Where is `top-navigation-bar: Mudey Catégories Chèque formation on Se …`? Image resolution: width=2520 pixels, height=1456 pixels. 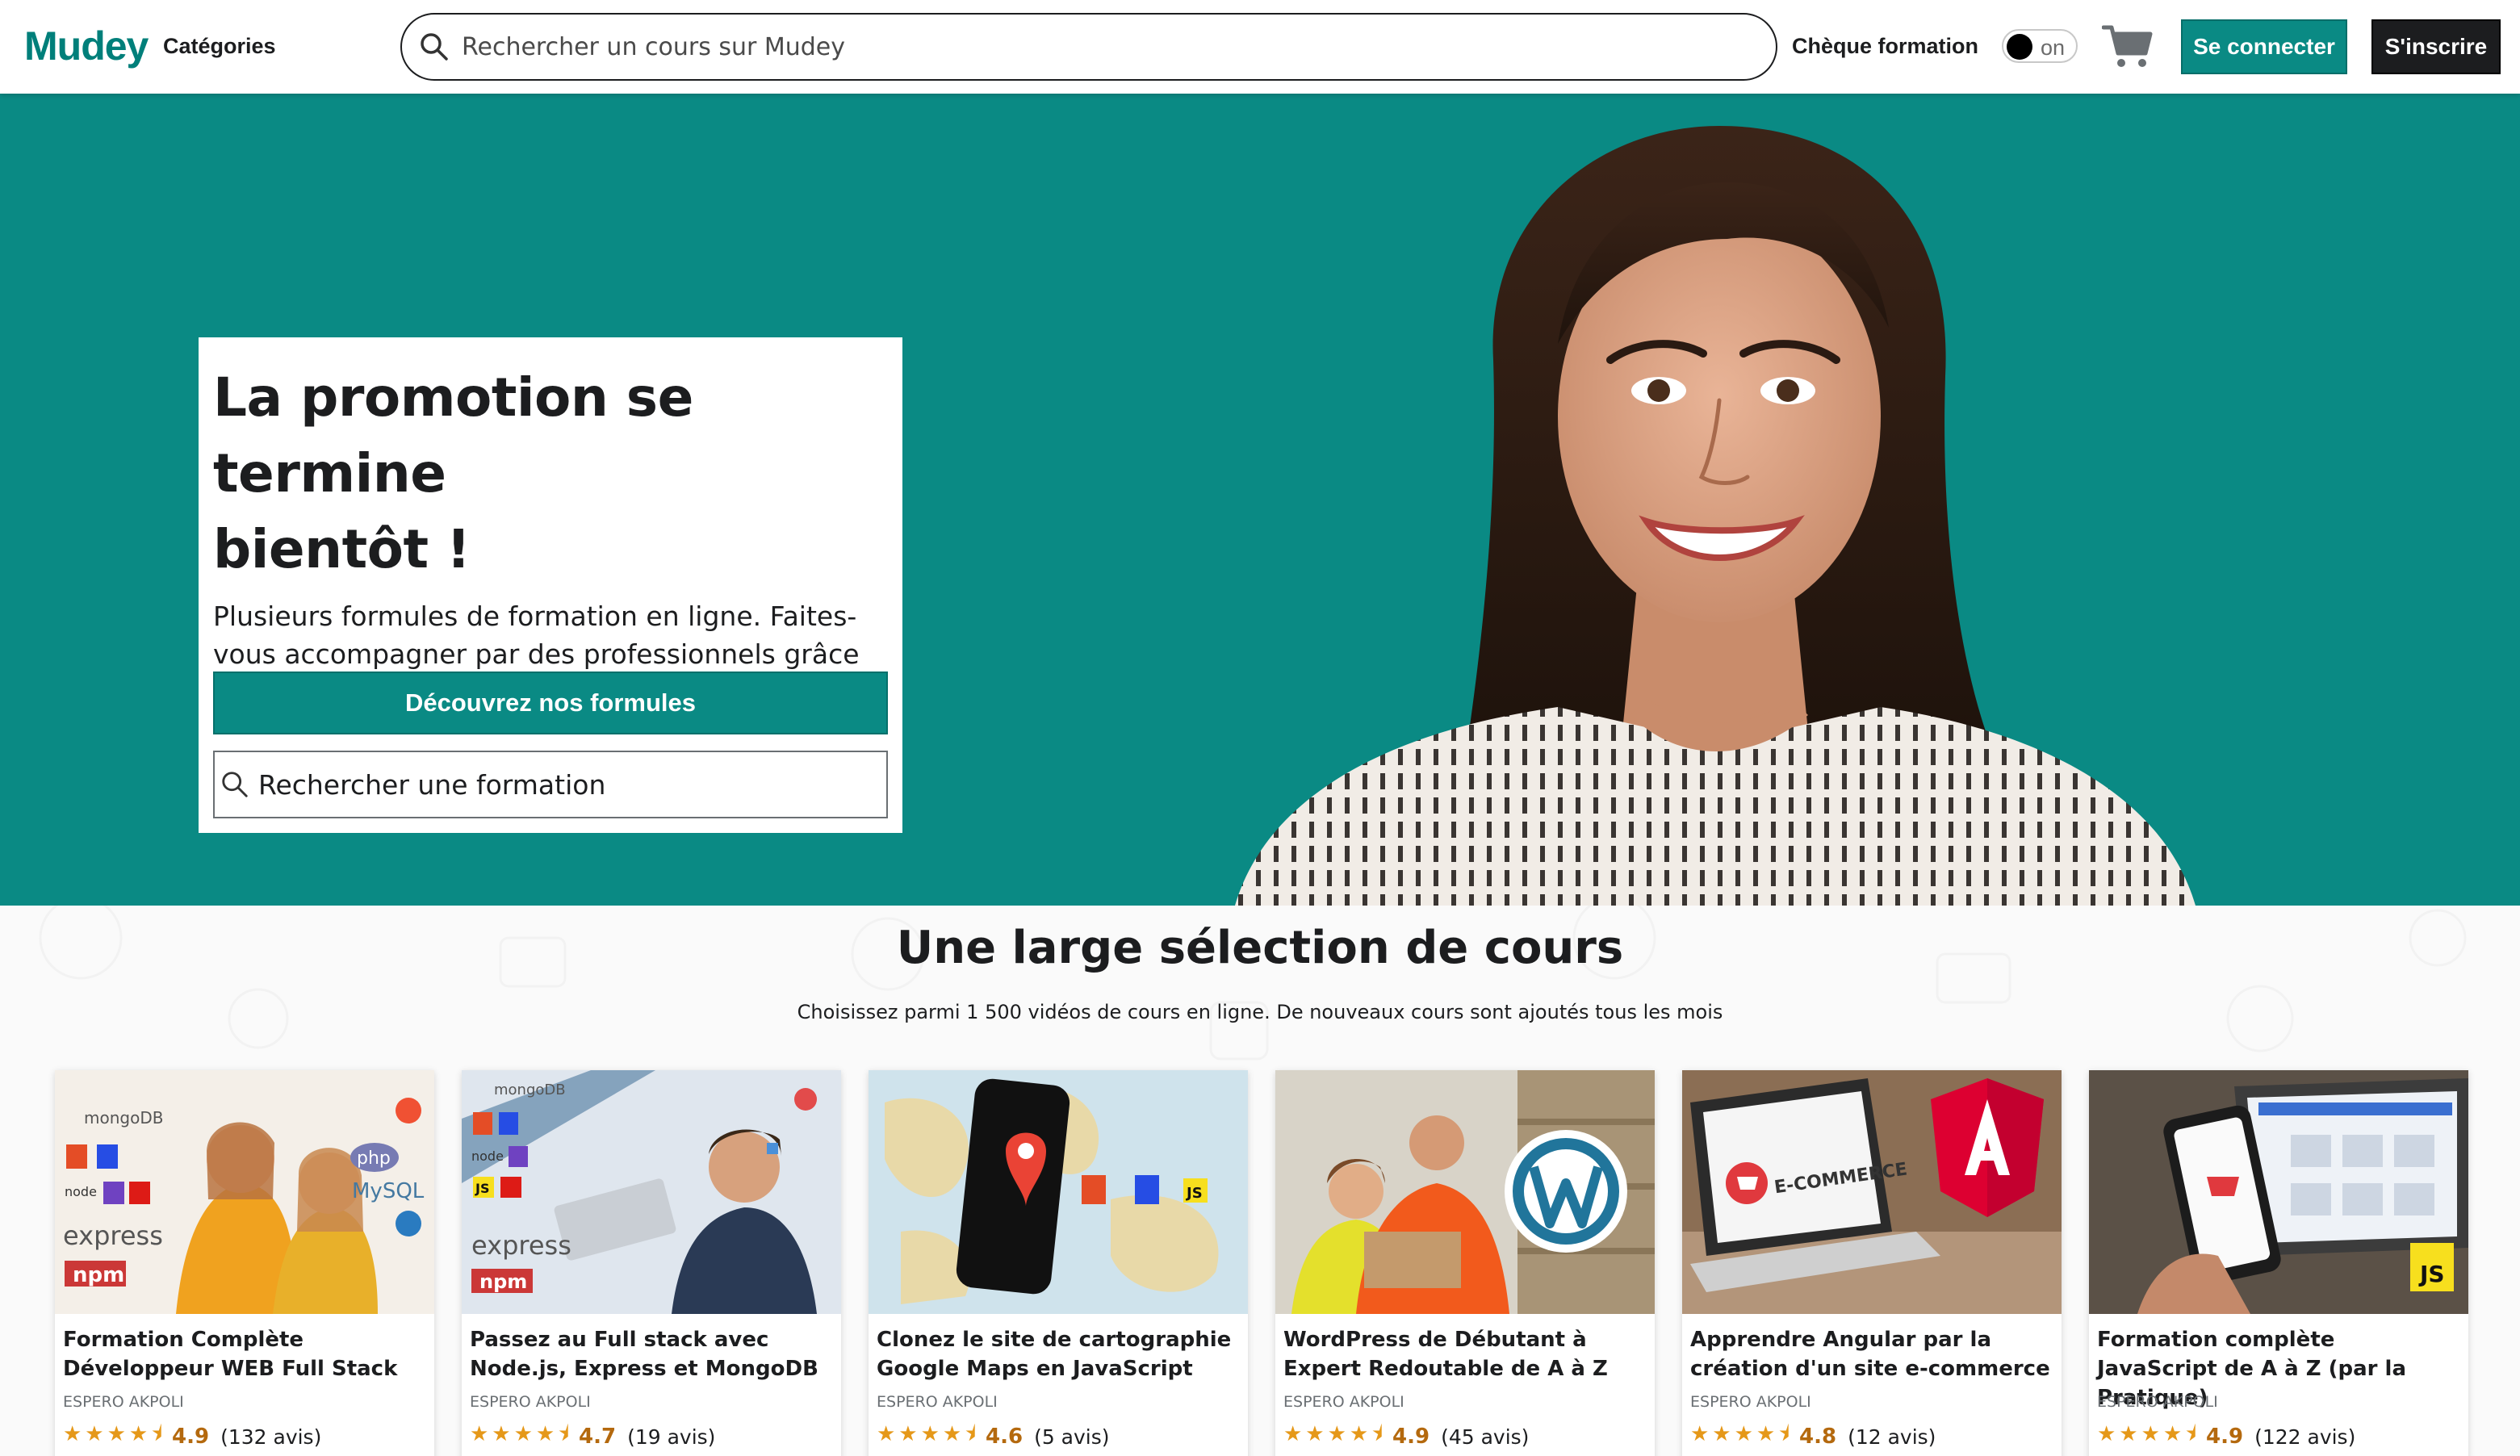
top-navigation-bar: Mudey Catégories Chèque formation on Se … is located at coordinates (1260, 47).